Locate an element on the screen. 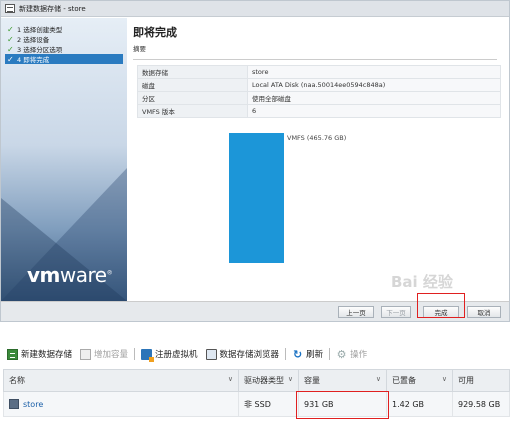  summary-key: VMFS 版本 is located at coordinates (192, 111).